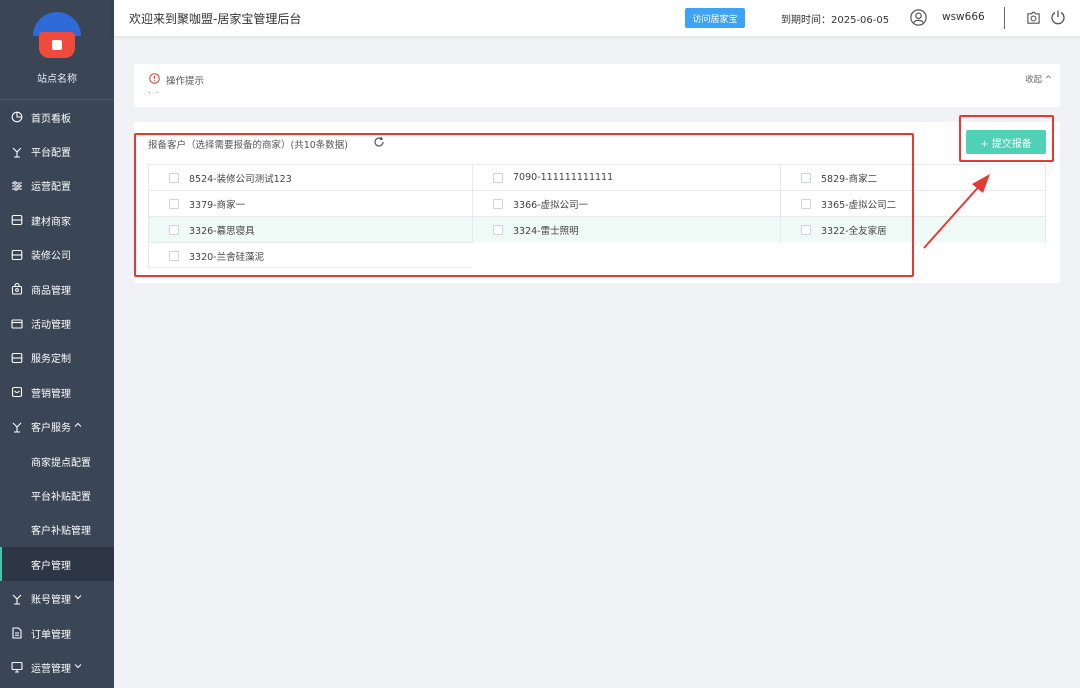 This screenshot has width=1080, height=688. What do you see at coordinates (154, 91) in the screenshot?
I see `tips-content: . .` at bounding box center [154, 91].